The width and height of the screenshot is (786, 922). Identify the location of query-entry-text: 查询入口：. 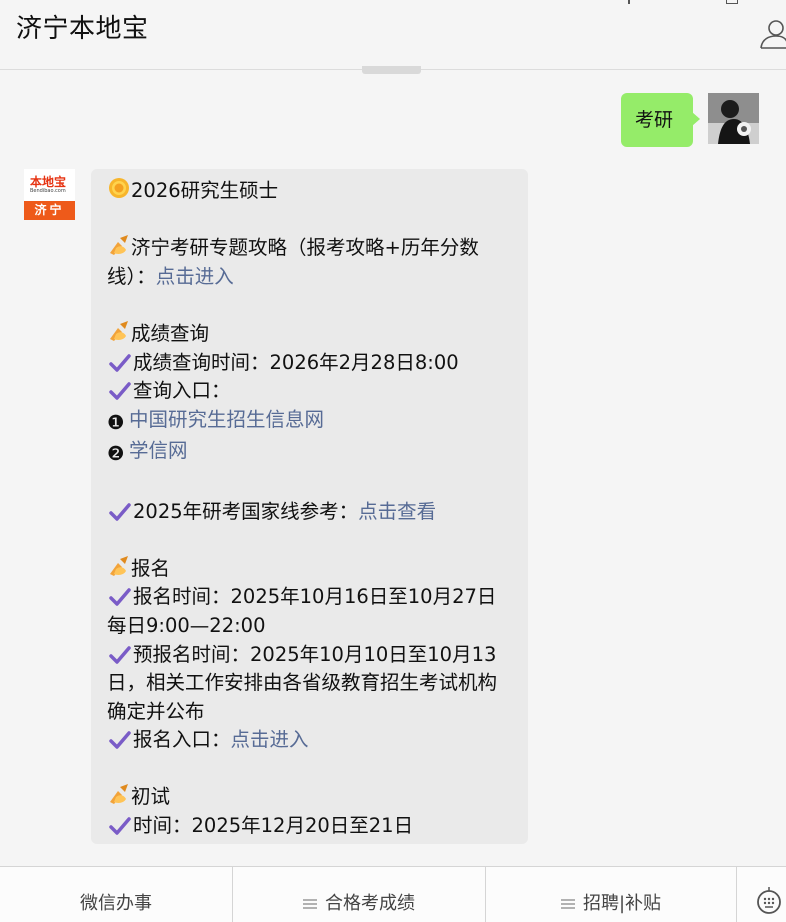
(182, 391).